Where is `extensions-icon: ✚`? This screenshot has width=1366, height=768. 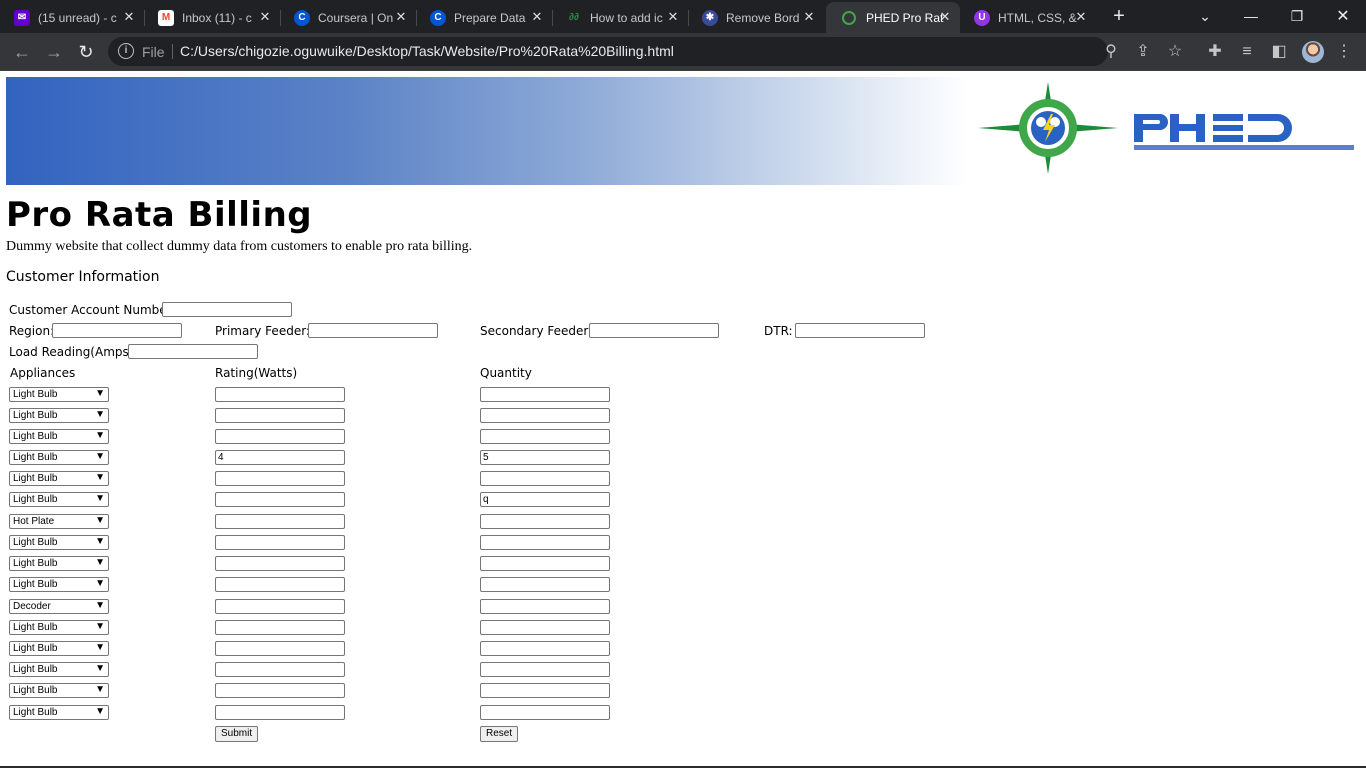 extensions-icon: ✚ is located at coordinates (1215, 52).